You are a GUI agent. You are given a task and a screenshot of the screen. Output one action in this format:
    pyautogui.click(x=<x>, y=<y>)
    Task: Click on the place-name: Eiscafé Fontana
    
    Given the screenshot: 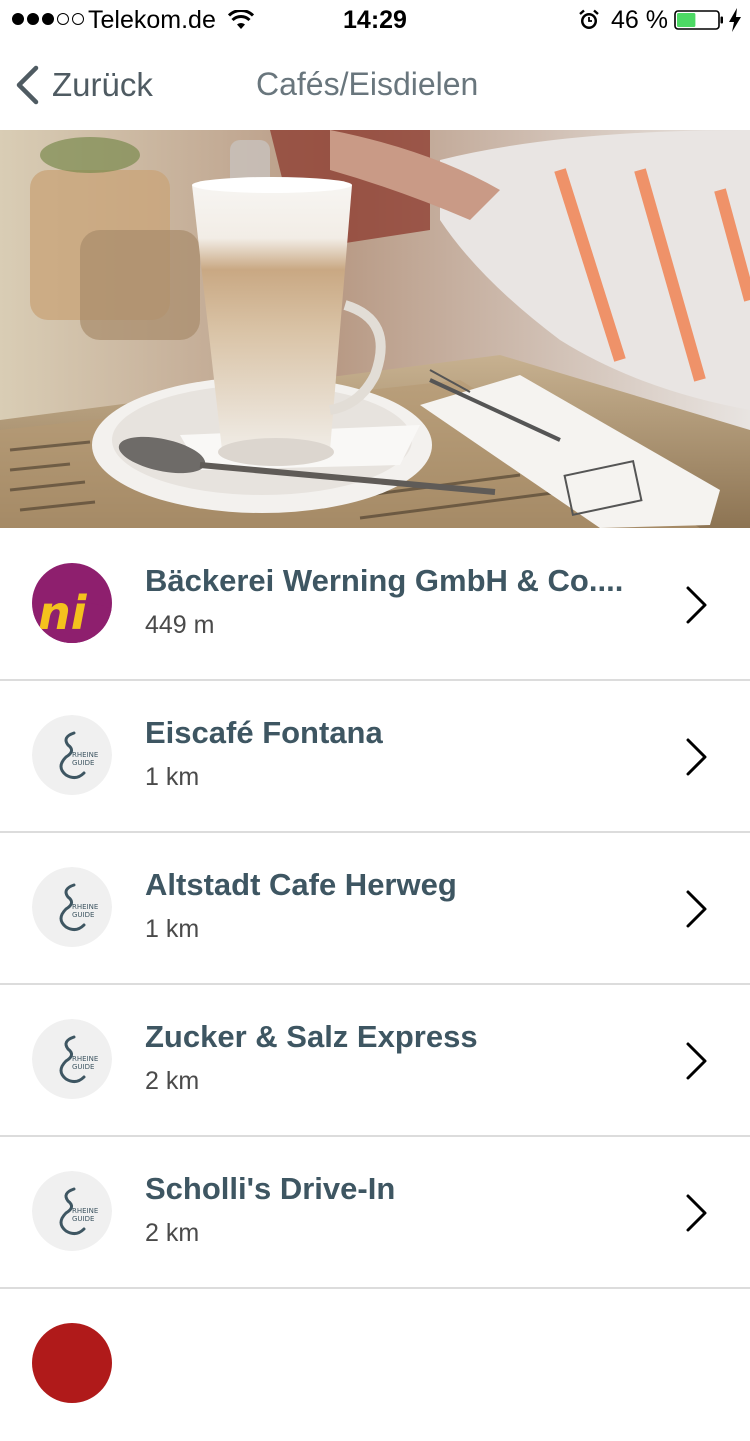 What is the action you would take?
    pyautogui.click(x=264, y=732)
    